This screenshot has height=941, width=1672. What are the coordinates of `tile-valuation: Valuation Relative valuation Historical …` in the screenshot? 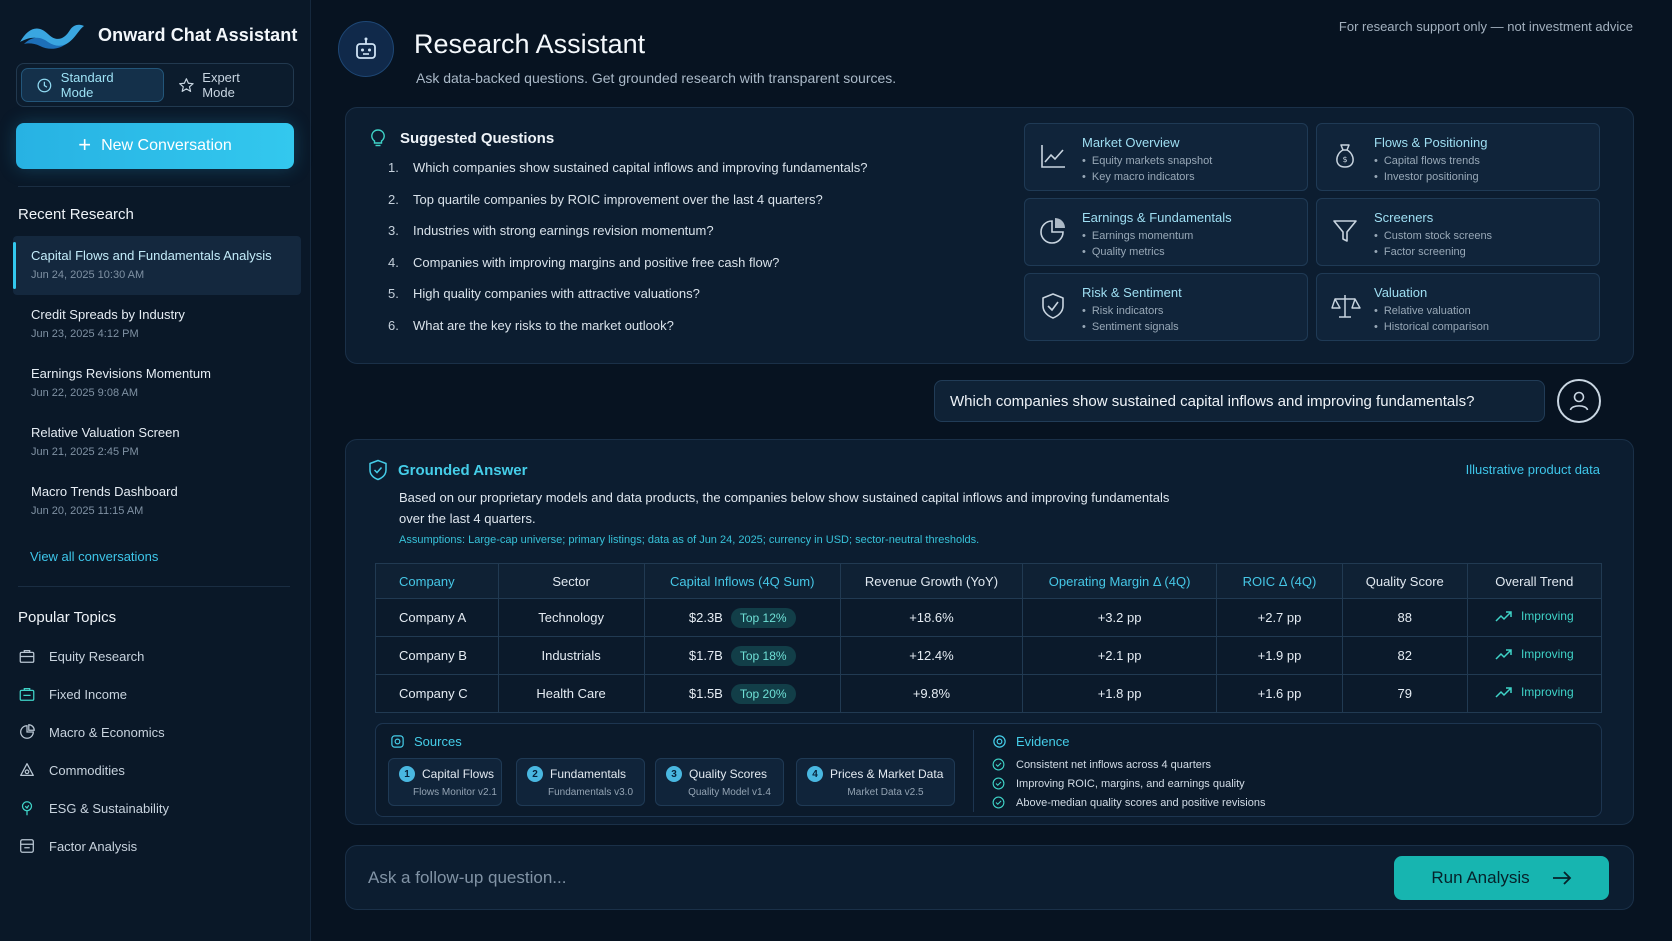 It's located at (1458, 307).